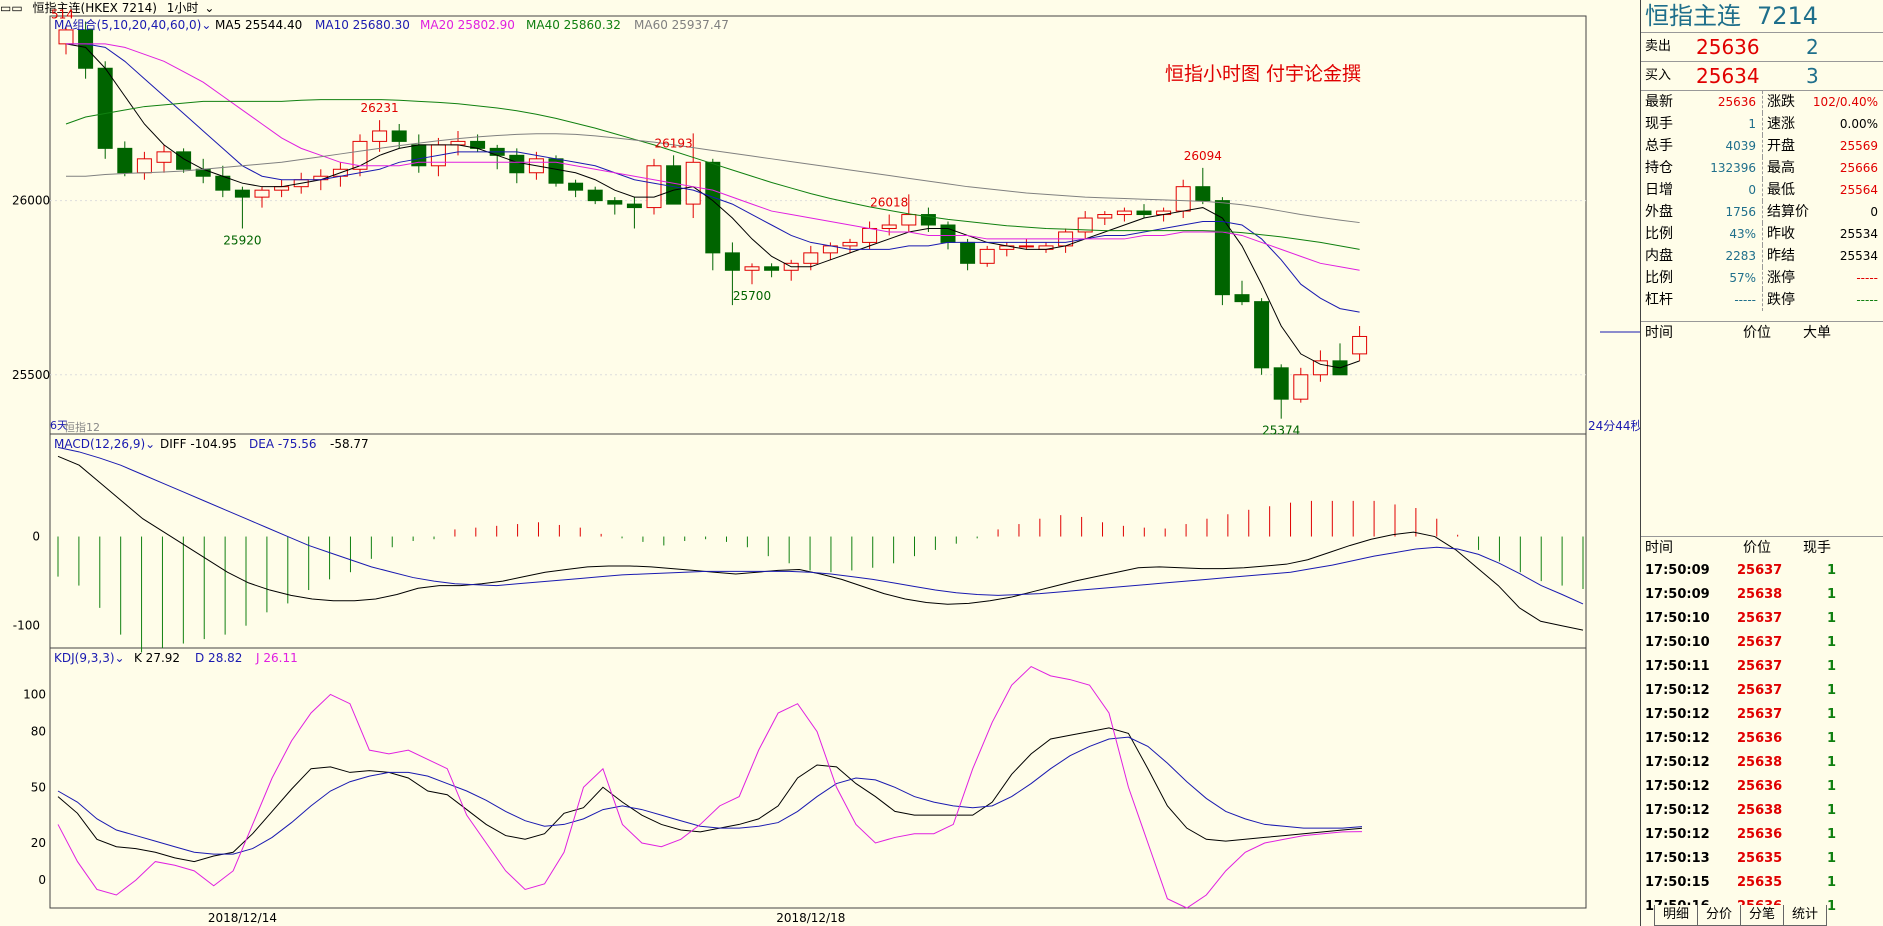 The height and width of the screenshot is (926, 1883). I want to click on trade-time: 17:50:13, so click(1677, 858).